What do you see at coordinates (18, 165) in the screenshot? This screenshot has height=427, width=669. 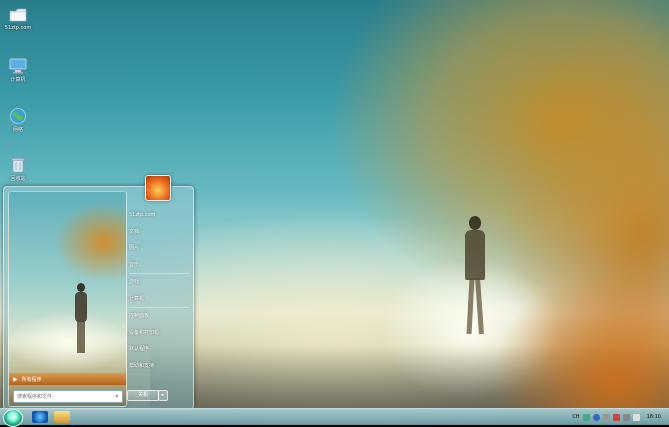 I see `recycle-bin-icon` at bounding box center [18, 165].